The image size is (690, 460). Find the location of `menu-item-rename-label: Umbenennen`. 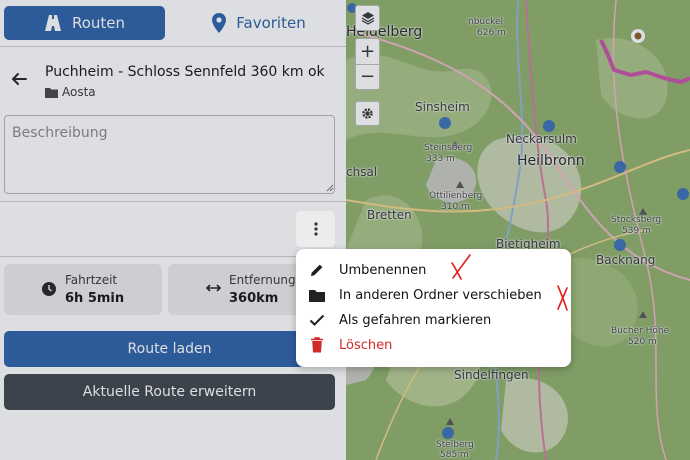

menu-item-rename-label: Umbenennen is located at coordinates (383, 270).